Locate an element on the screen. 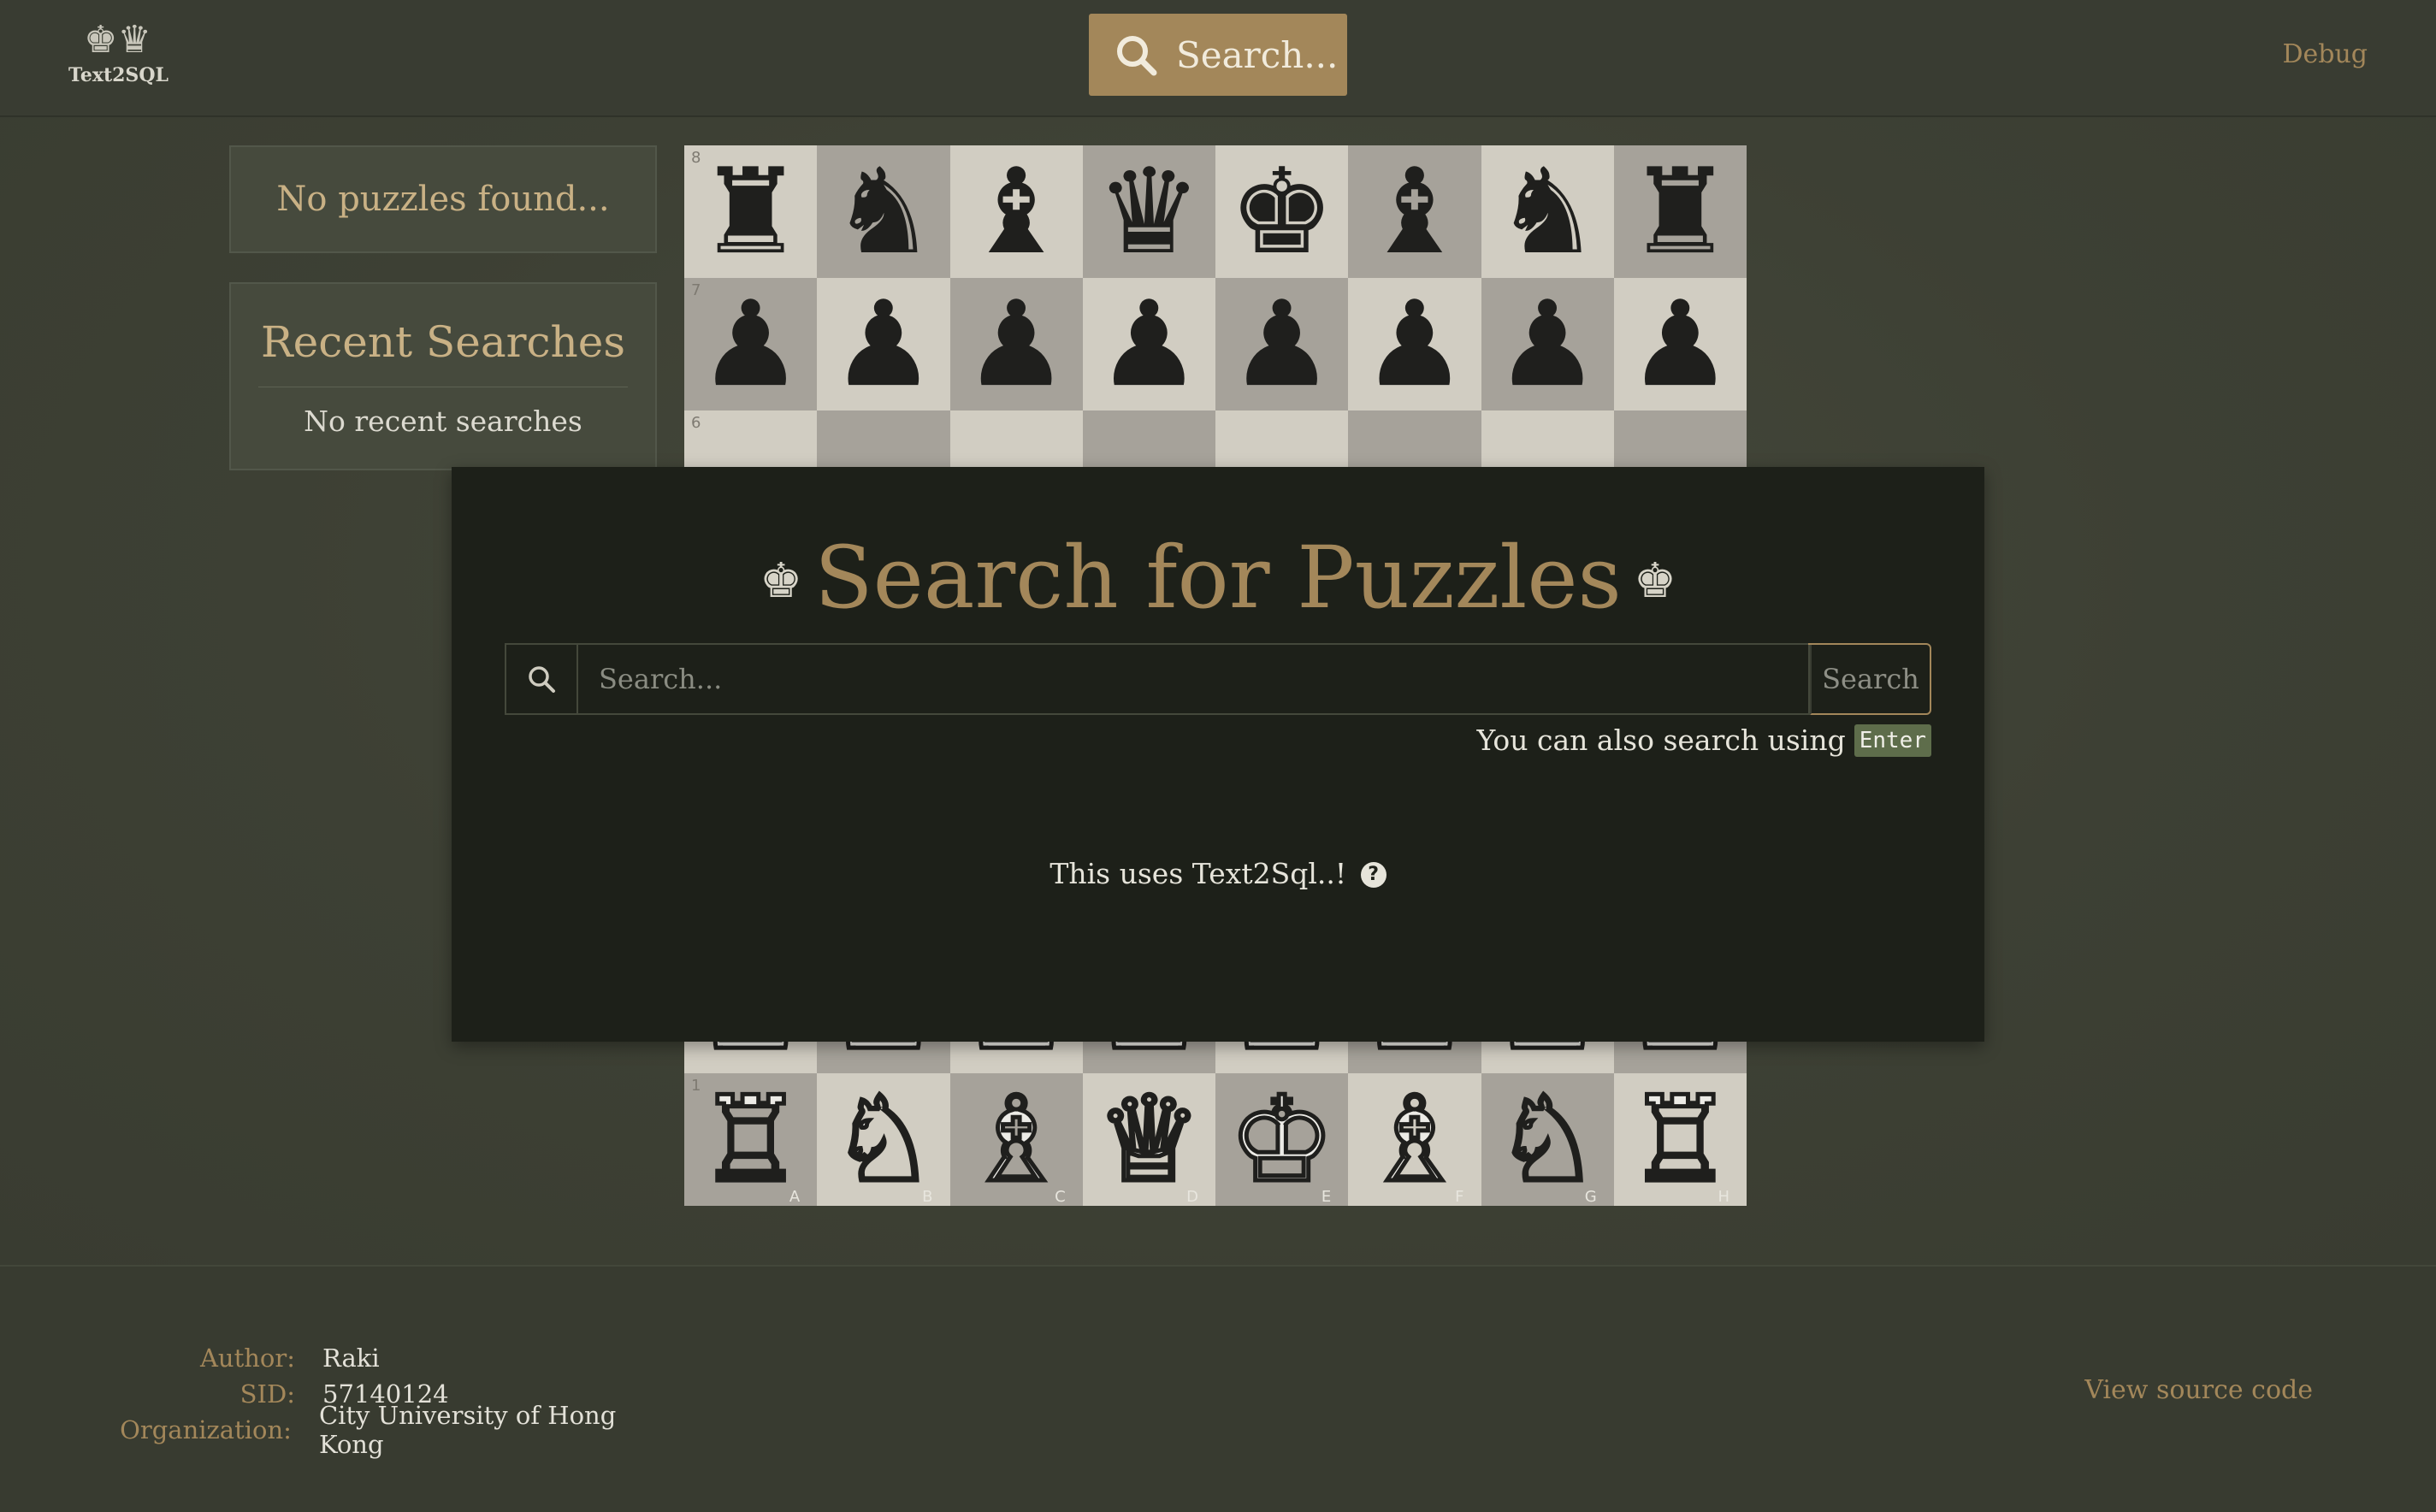 The width and height of the screenshot is (2436, 1512). black-piece-icon: ♛ is located at coordinates (1150, 211).